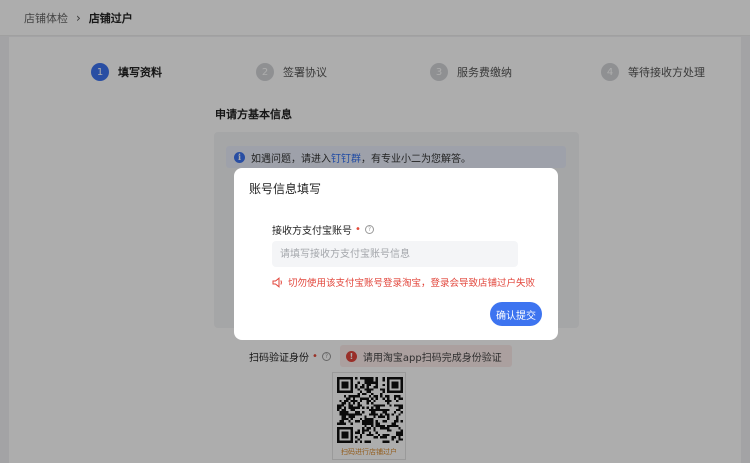  I want to click on help-icon: ?, so click(369, 229).